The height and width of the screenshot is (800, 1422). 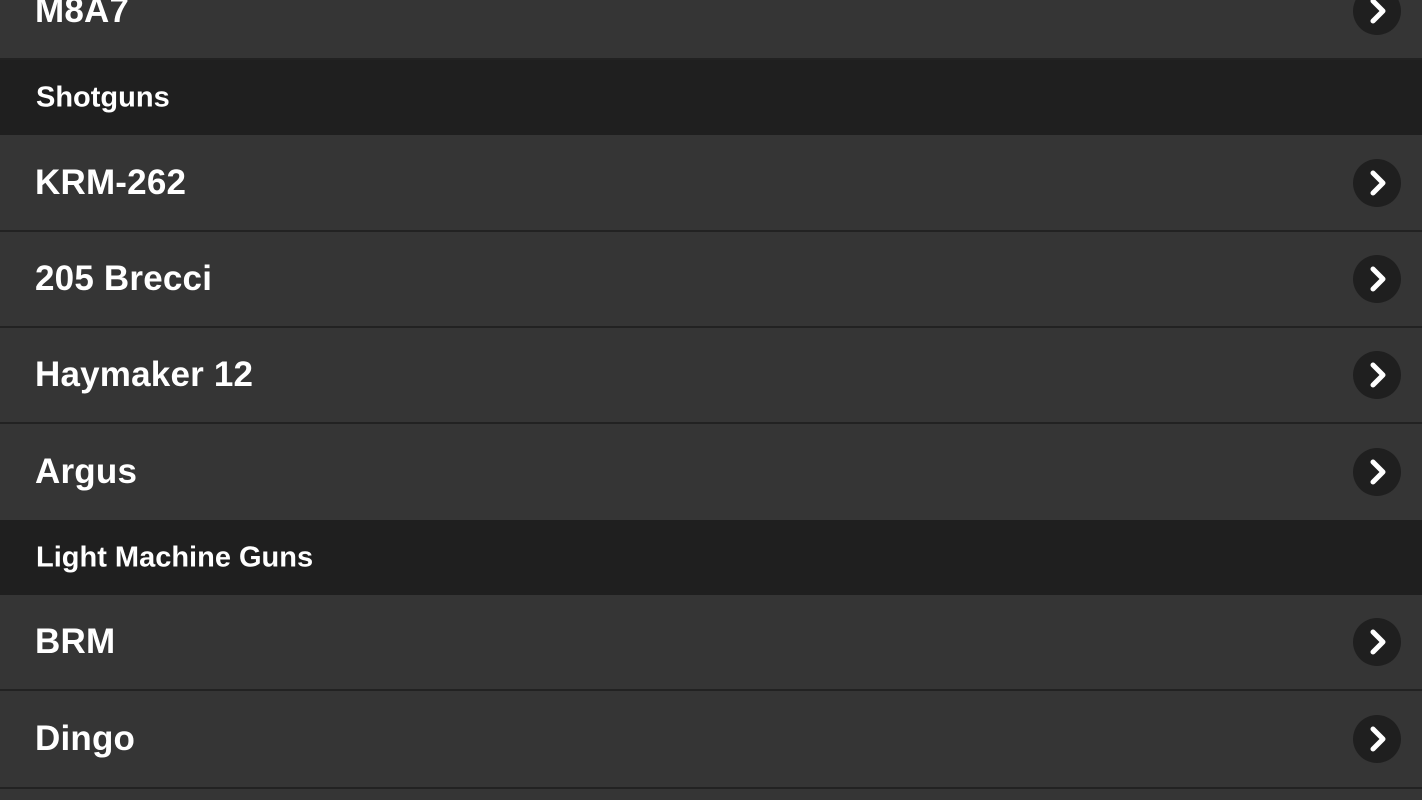 I want to click on list-item-label: KRM-262, so click(x=111, y=182).